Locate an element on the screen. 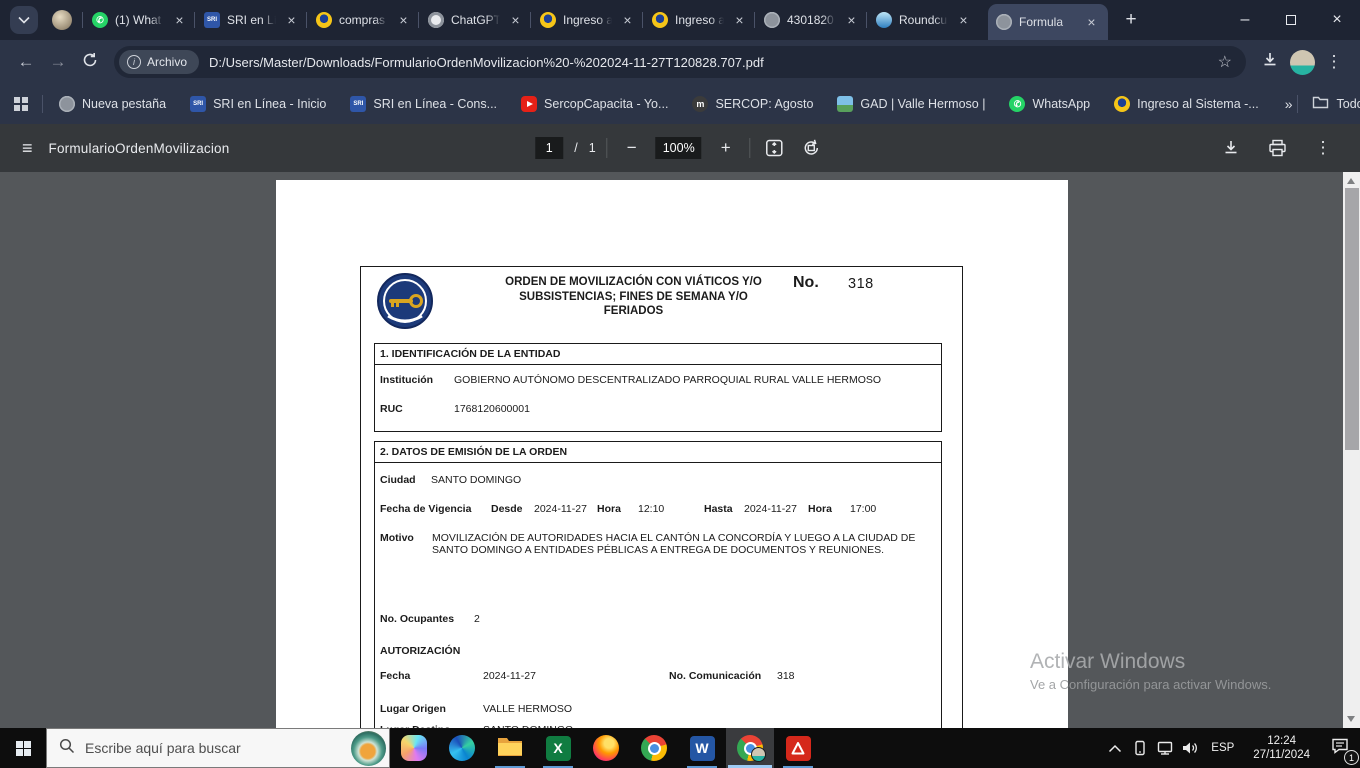  volume-icon is located at coordinates (1189, 748).